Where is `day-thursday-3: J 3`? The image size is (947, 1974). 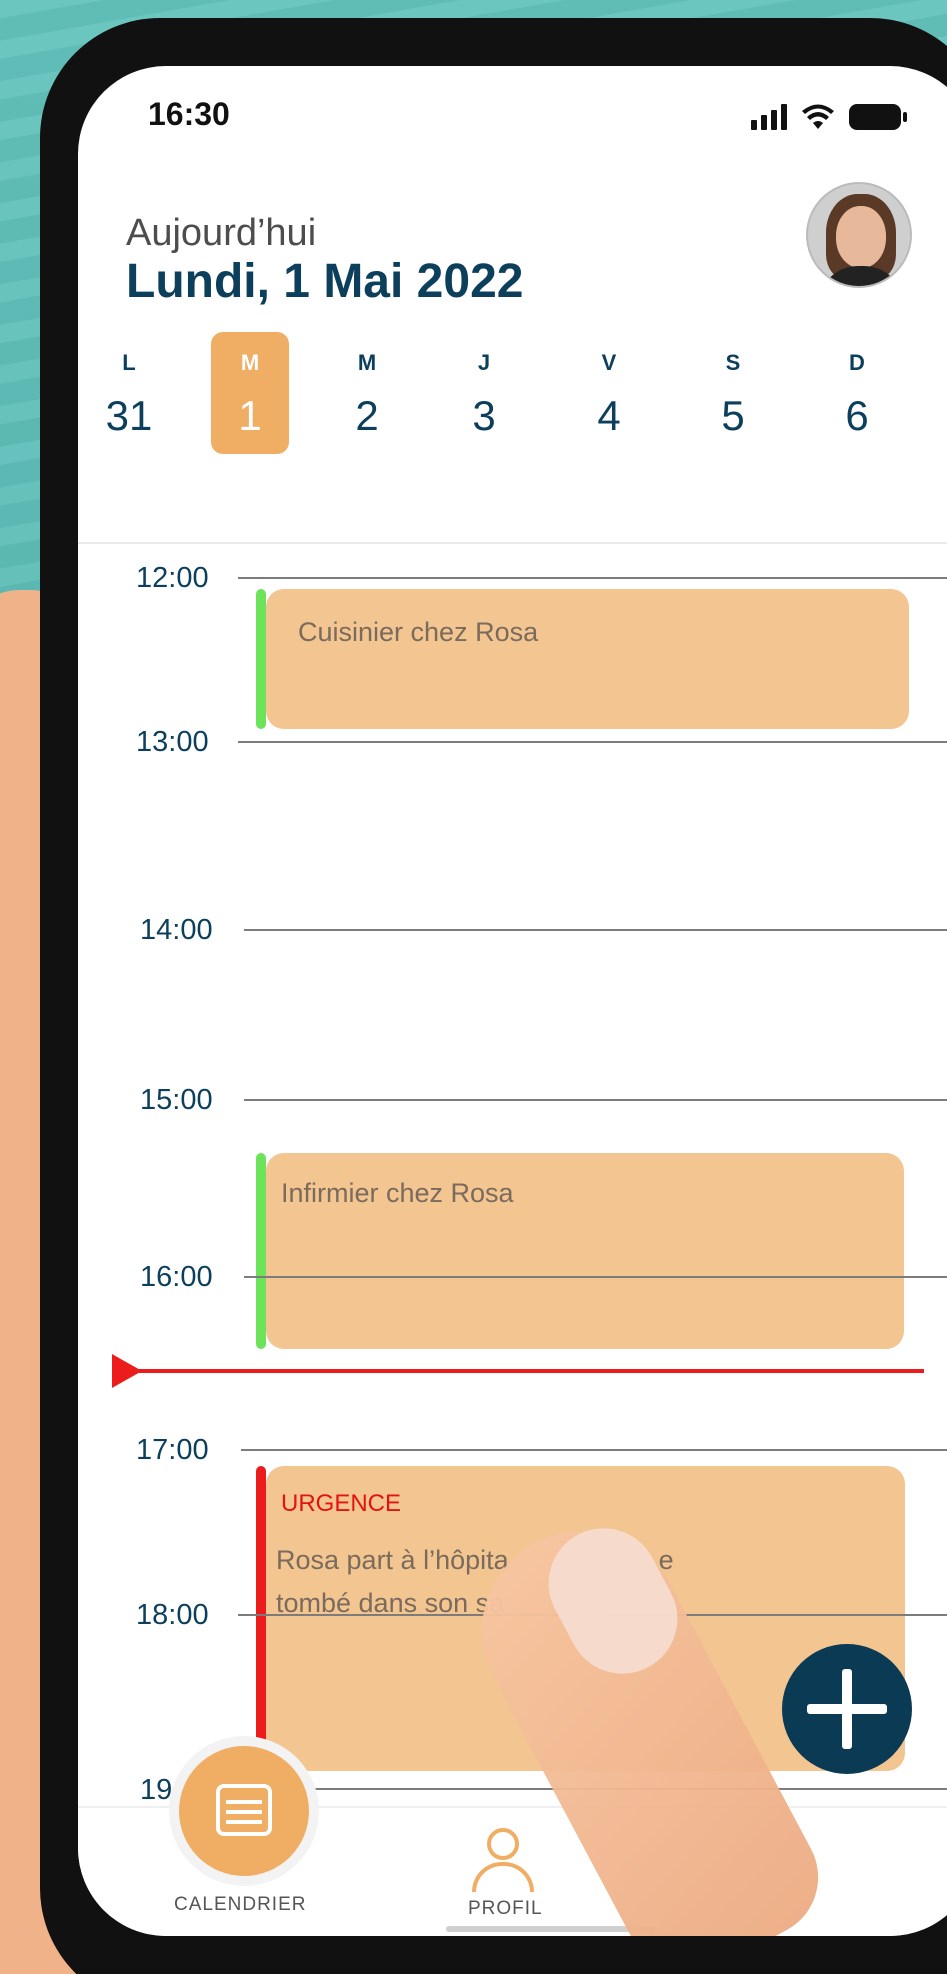 day-thursday-3: J 3 is located at coordinates (484, 393).